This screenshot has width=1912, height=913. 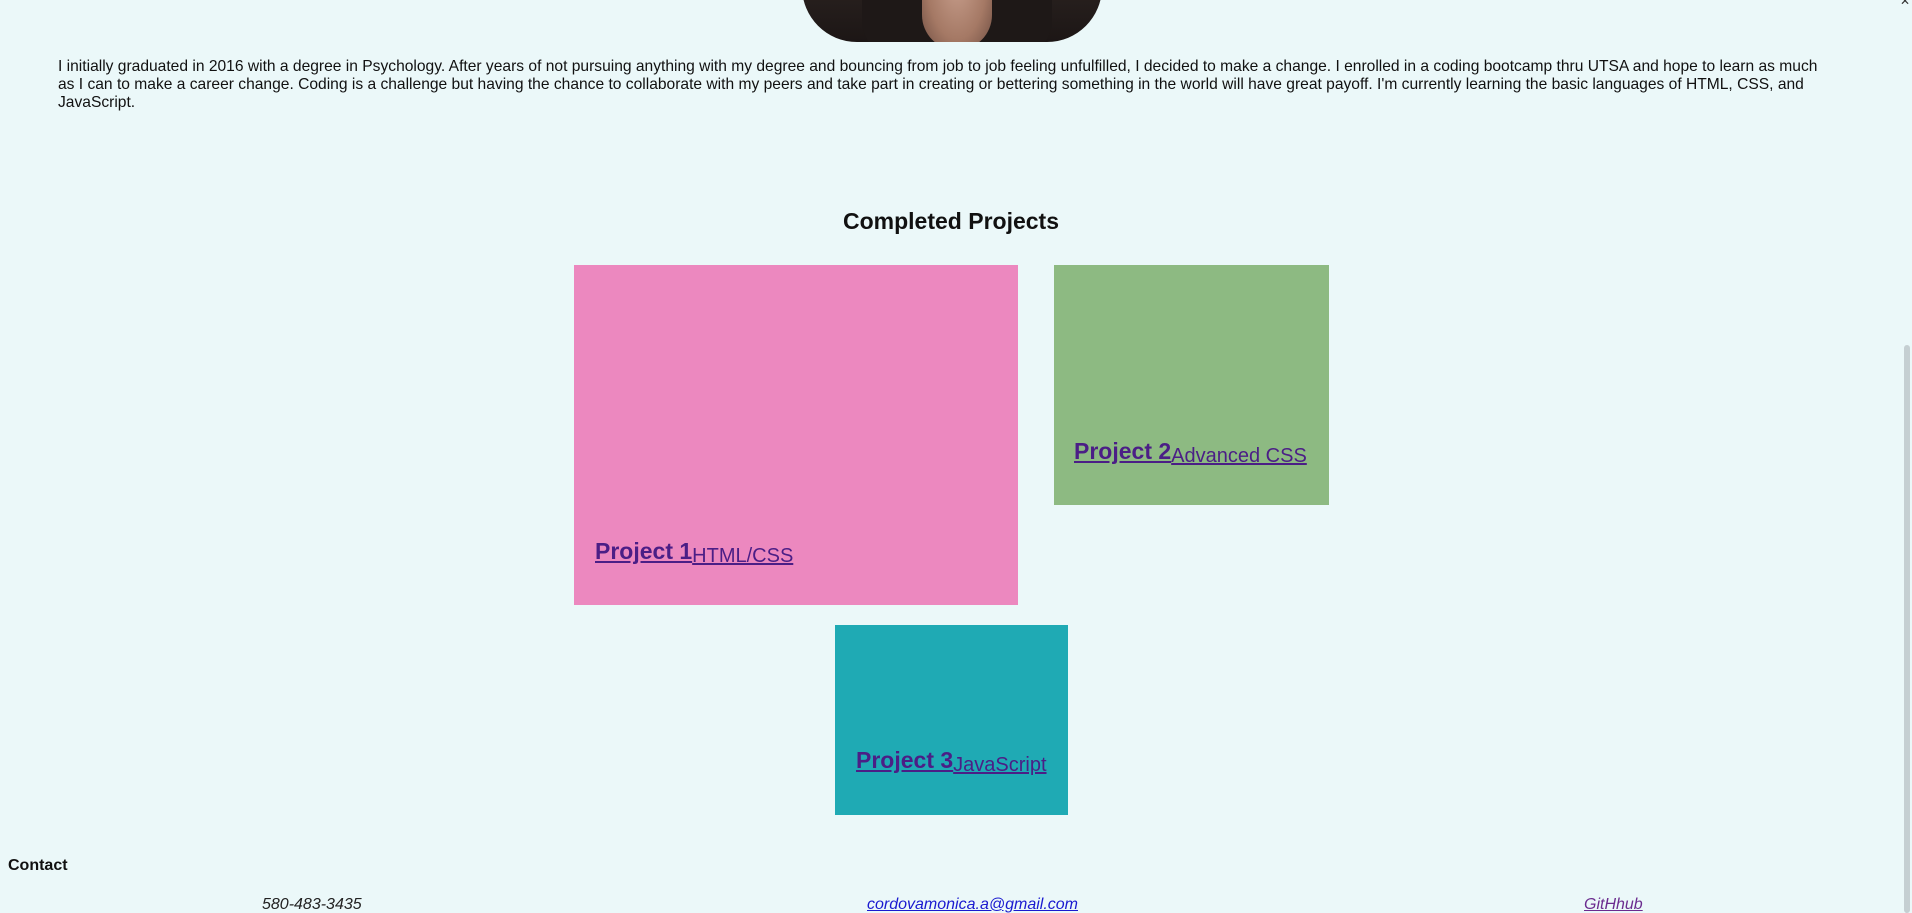 I want to click on project-card-3: Project 3JavaScript, so click(x=951, y=720).